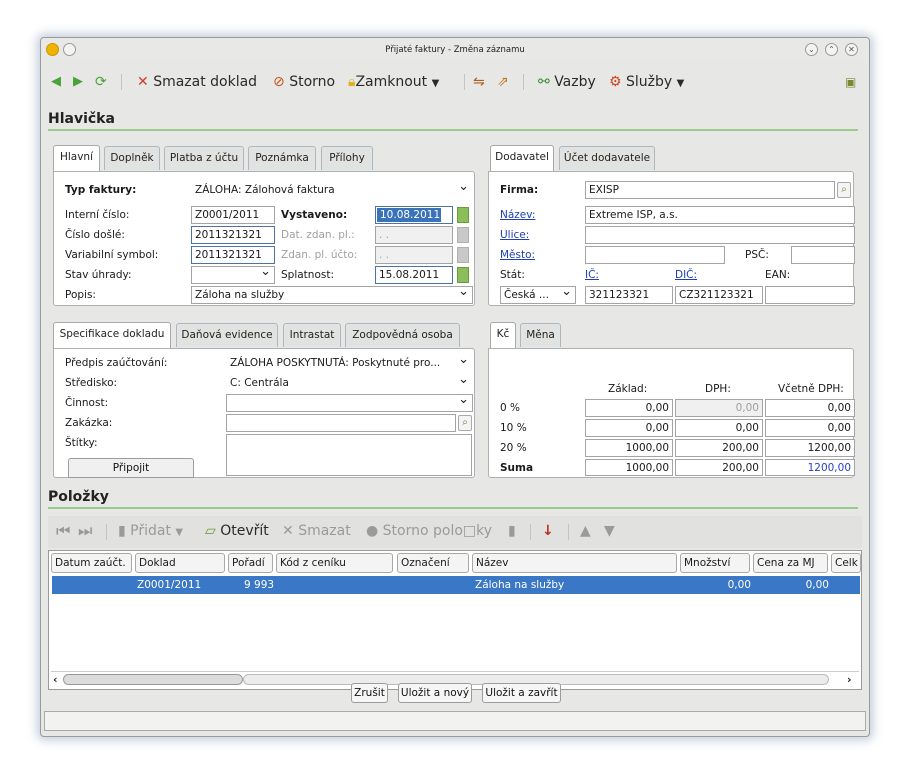 This screenshot has height=775, width=910. Describe the element at coordinates (414, 255) in the screenshot. I see `tax-accounting-field: . .` at that location.